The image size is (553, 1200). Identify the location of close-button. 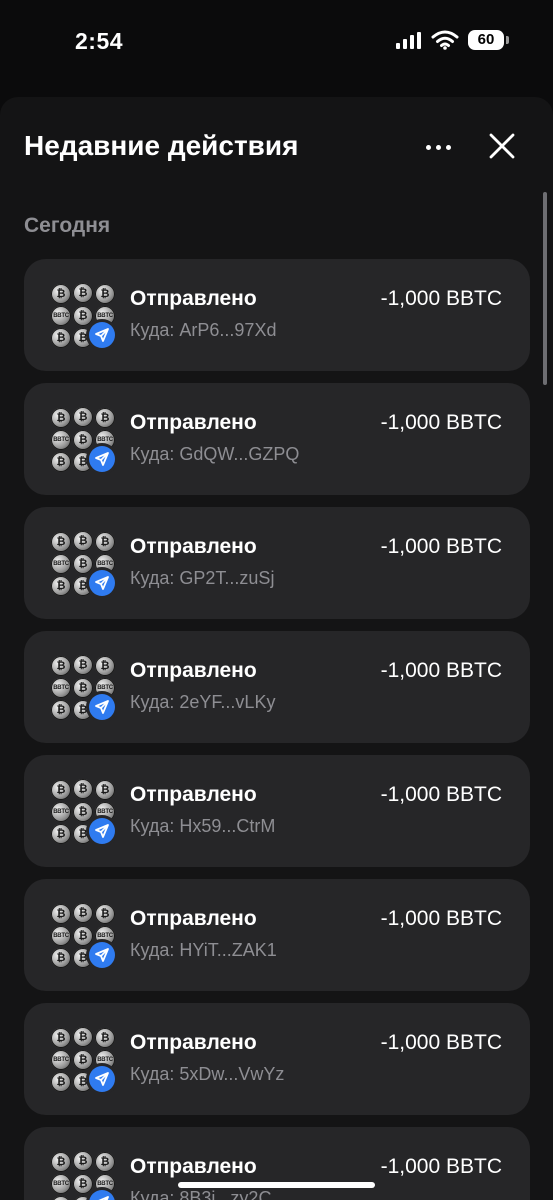
(502, 147).